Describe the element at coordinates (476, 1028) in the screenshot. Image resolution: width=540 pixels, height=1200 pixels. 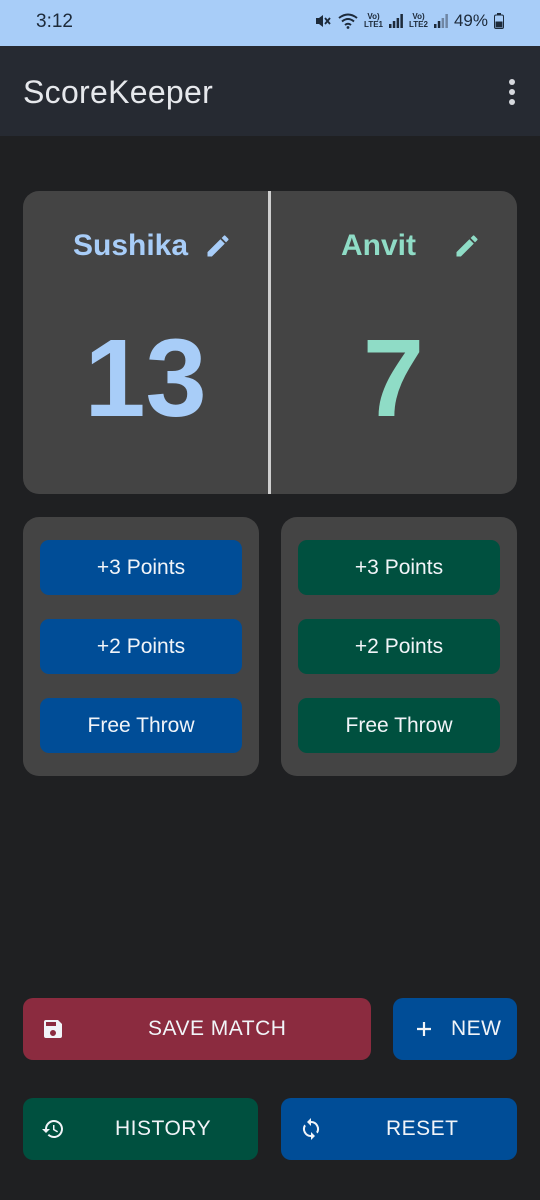
I see `new-label: NEW` at that location.